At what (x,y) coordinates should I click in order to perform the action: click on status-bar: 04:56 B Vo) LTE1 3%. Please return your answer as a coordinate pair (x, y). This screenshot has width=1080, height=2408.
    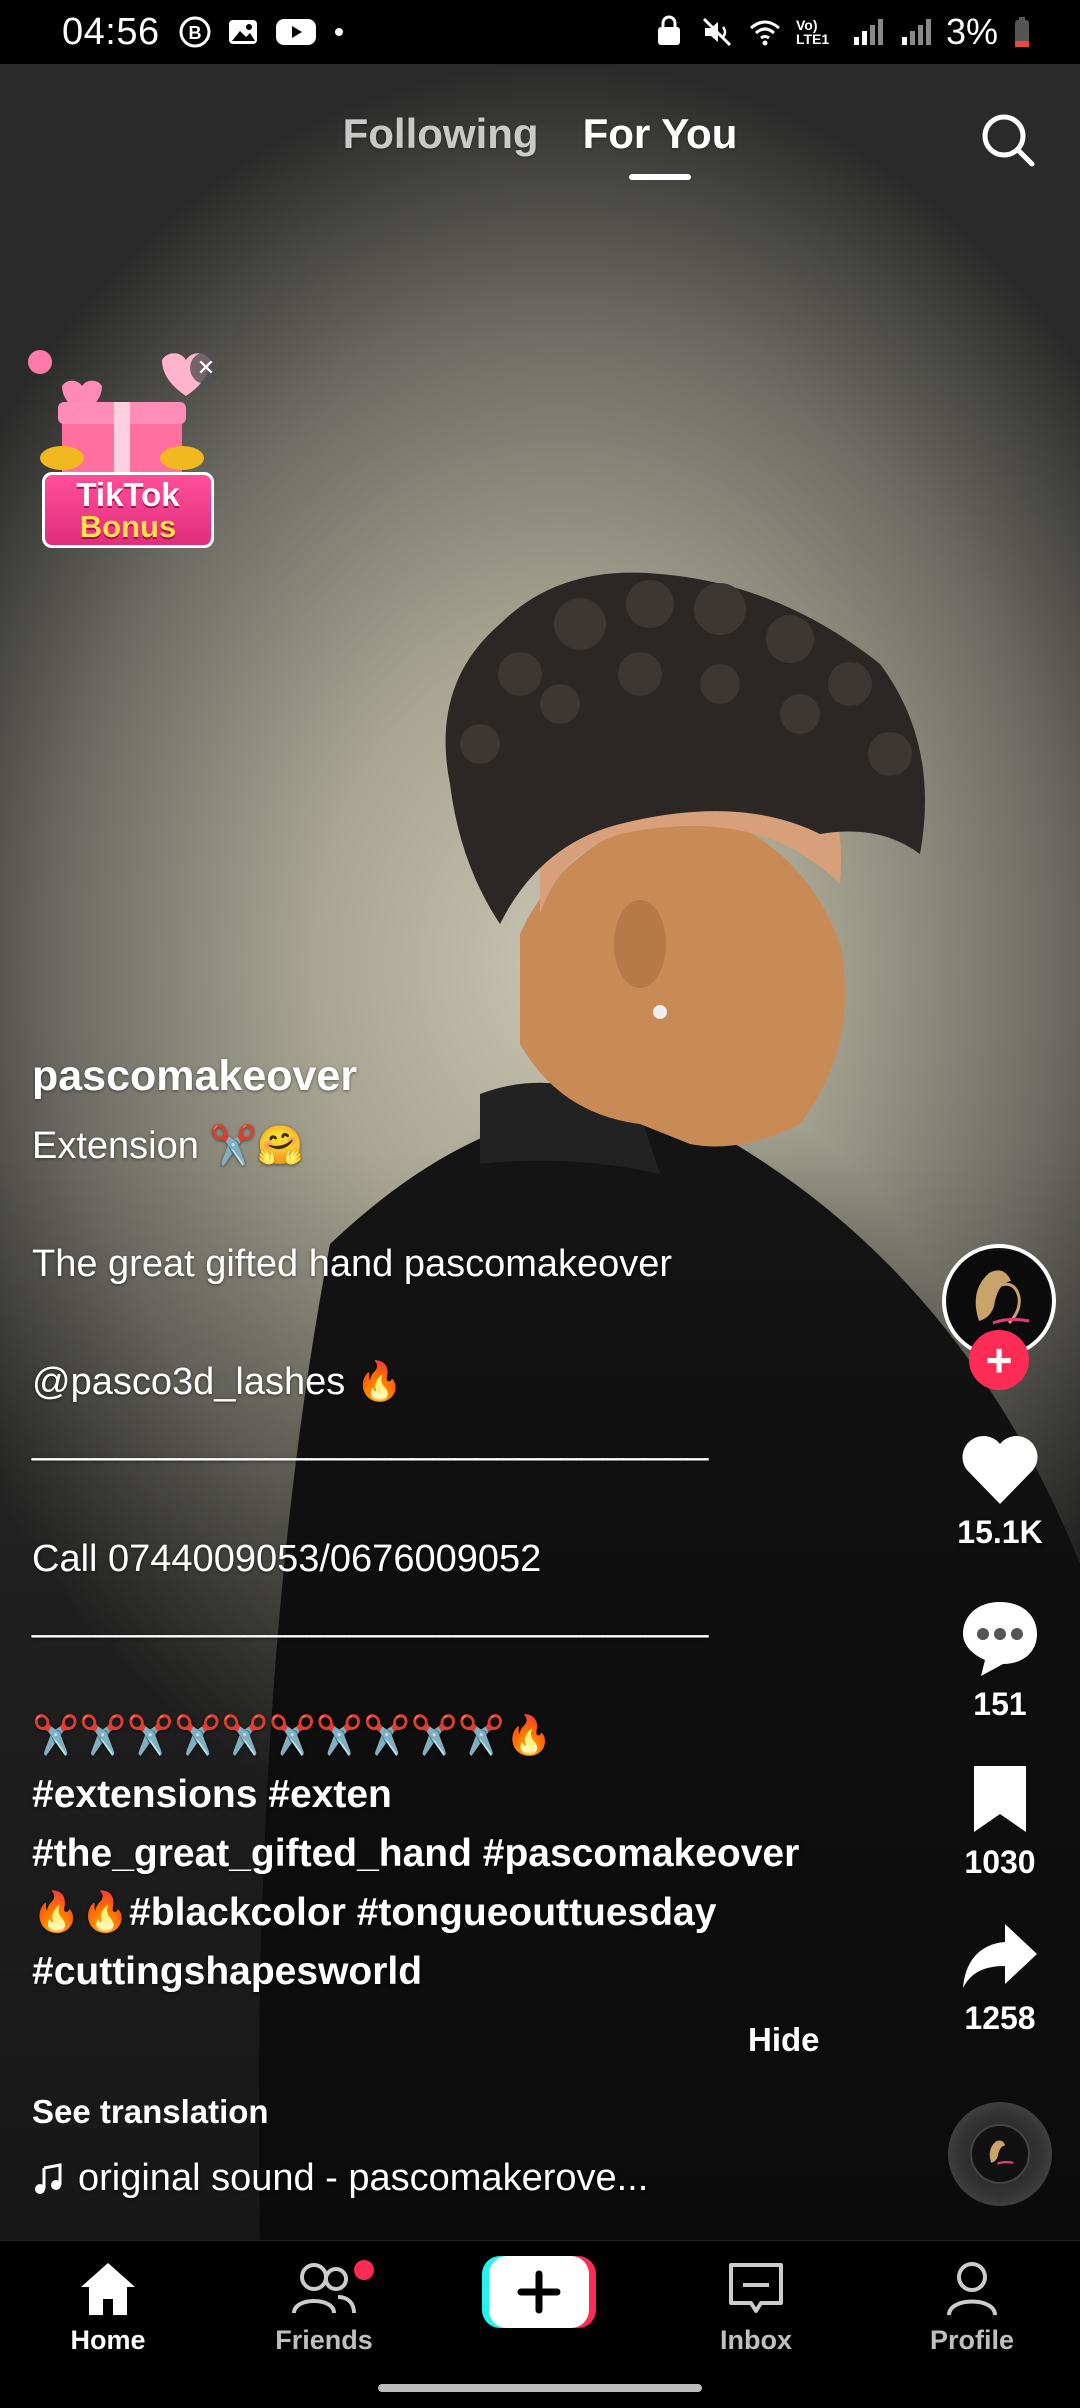
    Looking at the image, I should click on (540, 32).